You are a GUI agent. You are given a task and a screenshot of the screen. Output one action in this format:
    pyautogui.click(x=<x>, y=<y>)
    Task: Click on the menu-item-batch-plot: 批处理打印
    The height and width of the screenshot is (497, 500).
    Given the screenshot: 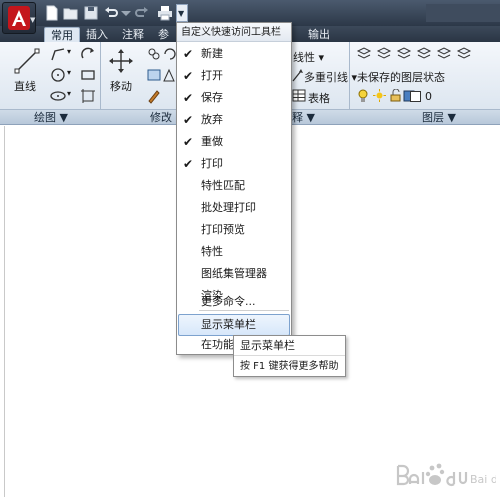 What is the action you would take?
    pyautogui.click(x=234, y=208)
    